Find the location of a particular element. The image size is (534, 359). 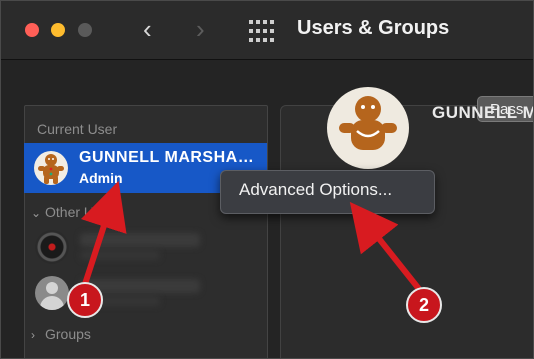

arrow-step2 is located at coordinates (385, 246).